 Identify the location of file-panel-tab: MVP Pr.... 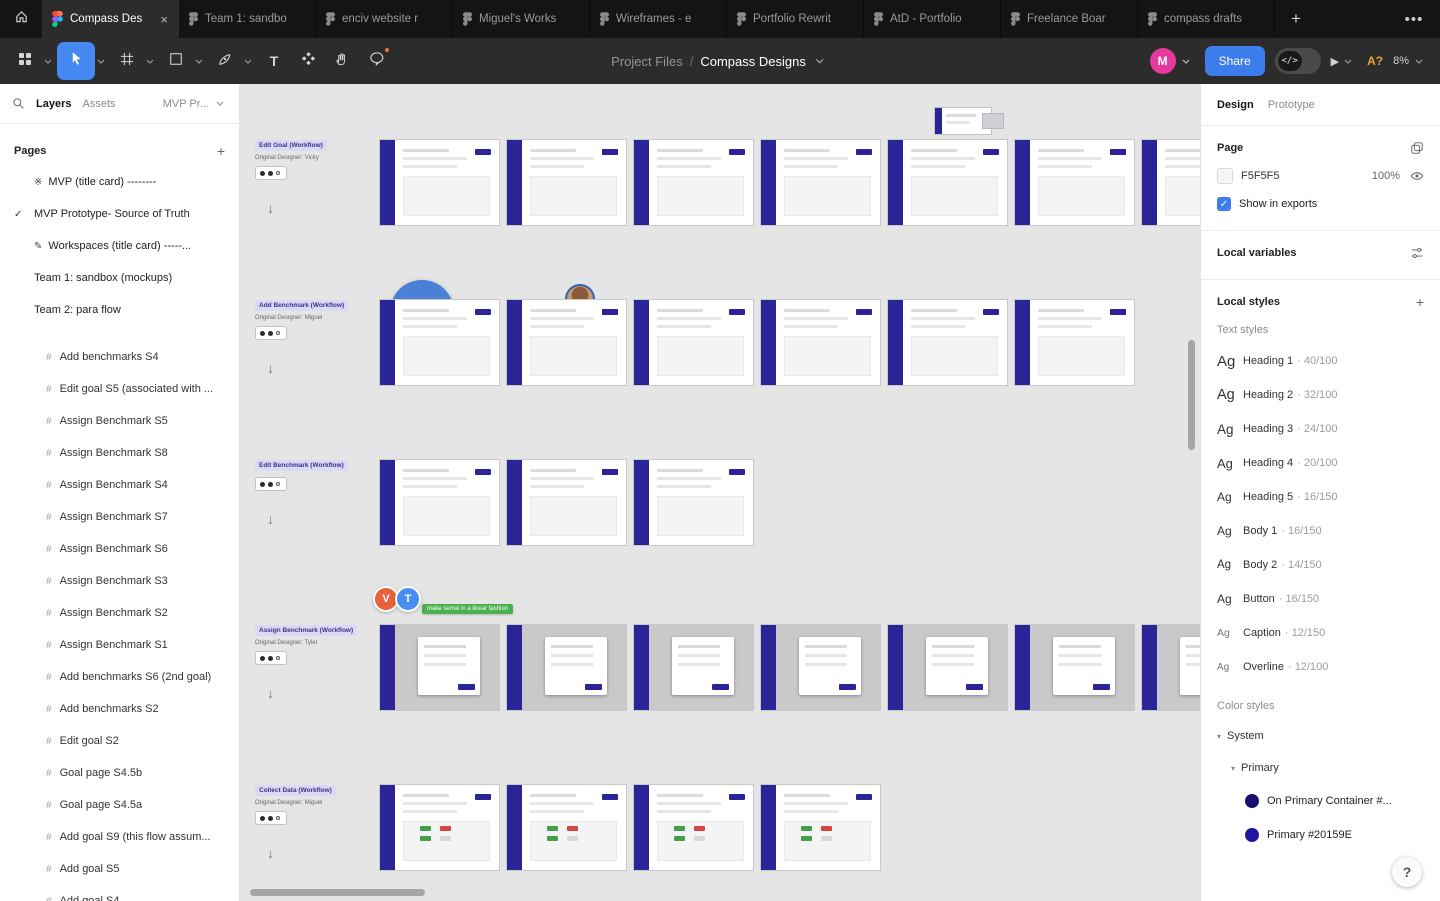
(196, 104).